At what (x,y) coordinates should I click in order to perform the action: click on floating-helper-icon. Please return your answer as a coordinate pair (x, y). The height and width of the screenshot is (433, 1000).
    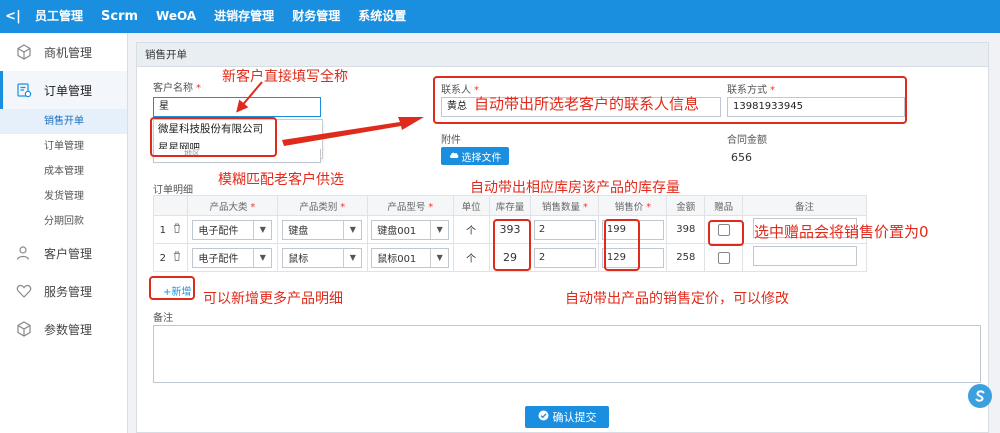
    Looking at the image, I should click on (980, 396).